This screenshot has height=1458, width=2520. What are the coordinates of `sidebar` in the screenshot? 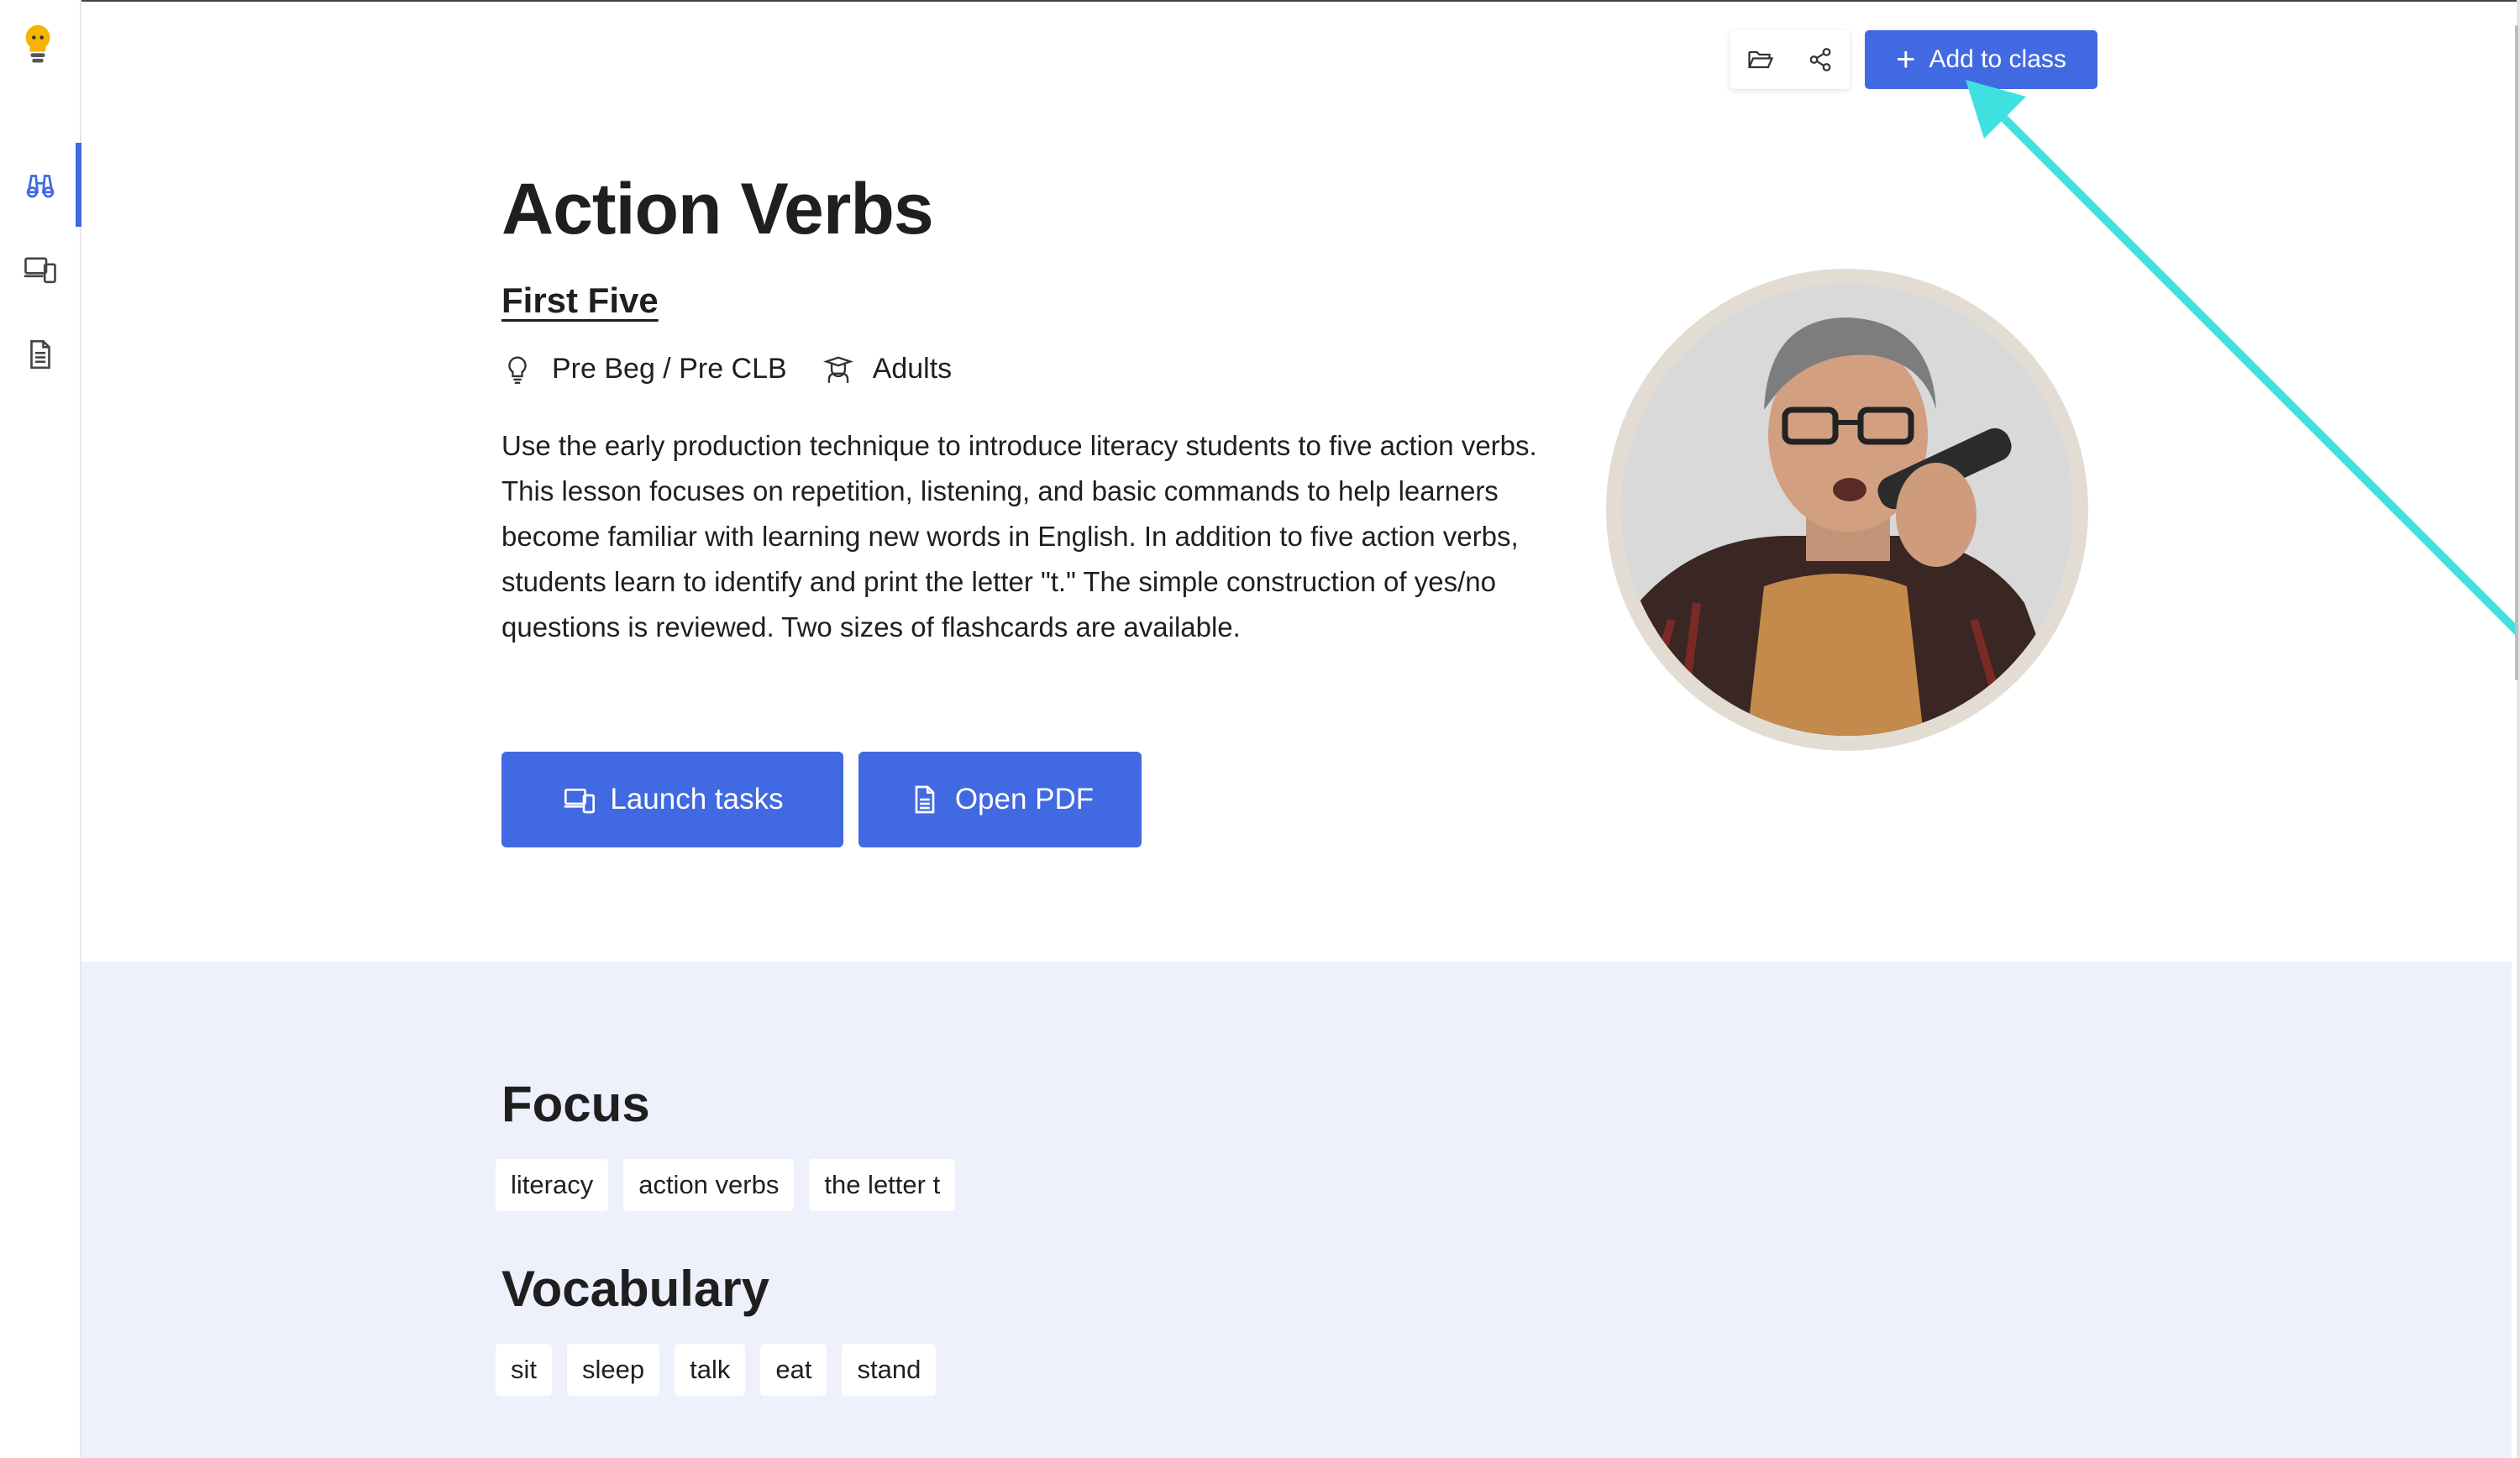 It's located at (40, 729).